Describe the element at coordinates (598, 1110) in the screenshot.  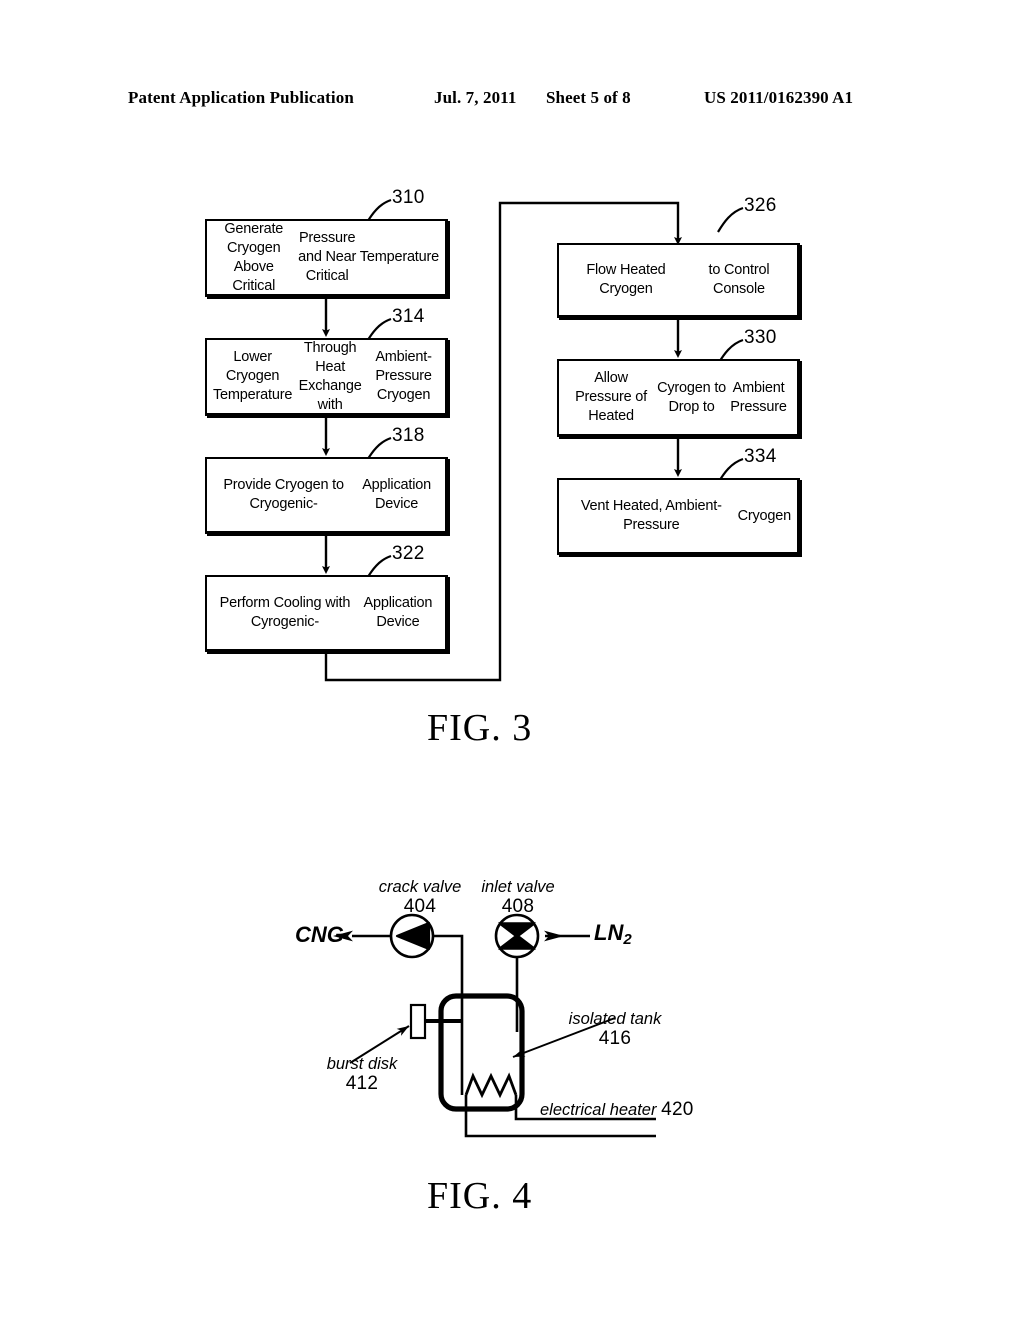
I see `annotation-electrical-heater-label: electrical heater` at that location.